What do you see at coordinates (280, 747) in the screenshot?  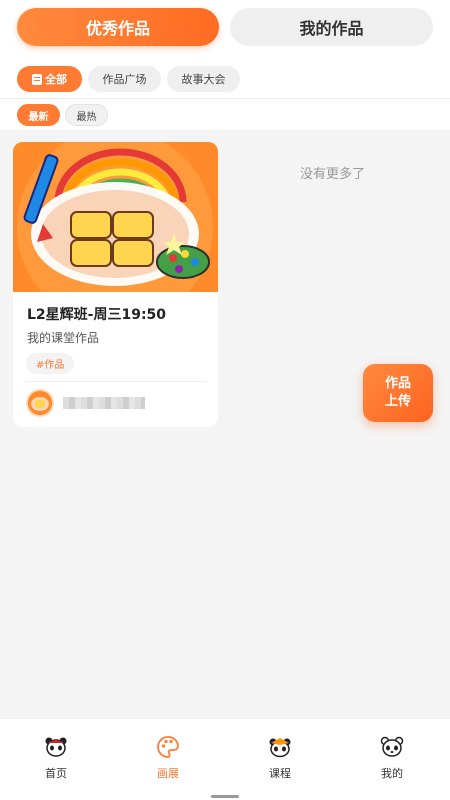 I see `panda-course-icon` at bounding box center [280, 747].